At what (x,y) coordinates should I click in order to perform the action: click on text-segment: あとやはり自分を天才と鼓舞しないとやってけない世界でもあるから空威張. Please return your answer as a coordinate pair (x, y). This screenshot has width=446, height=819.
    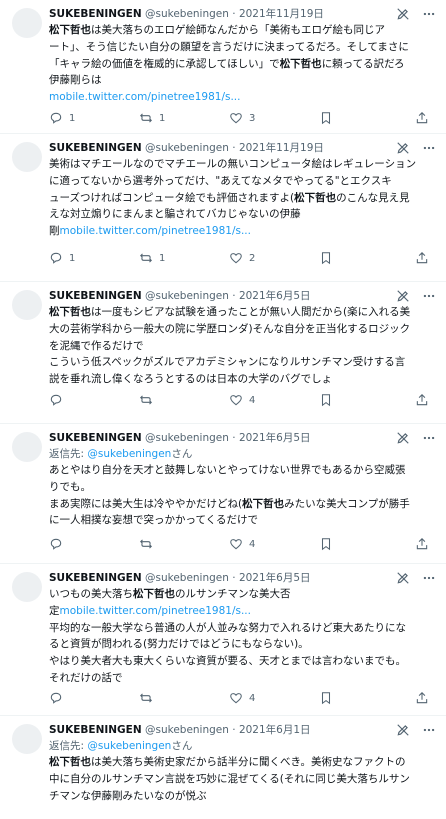
    Looking at the image, I should click on (227, 470).